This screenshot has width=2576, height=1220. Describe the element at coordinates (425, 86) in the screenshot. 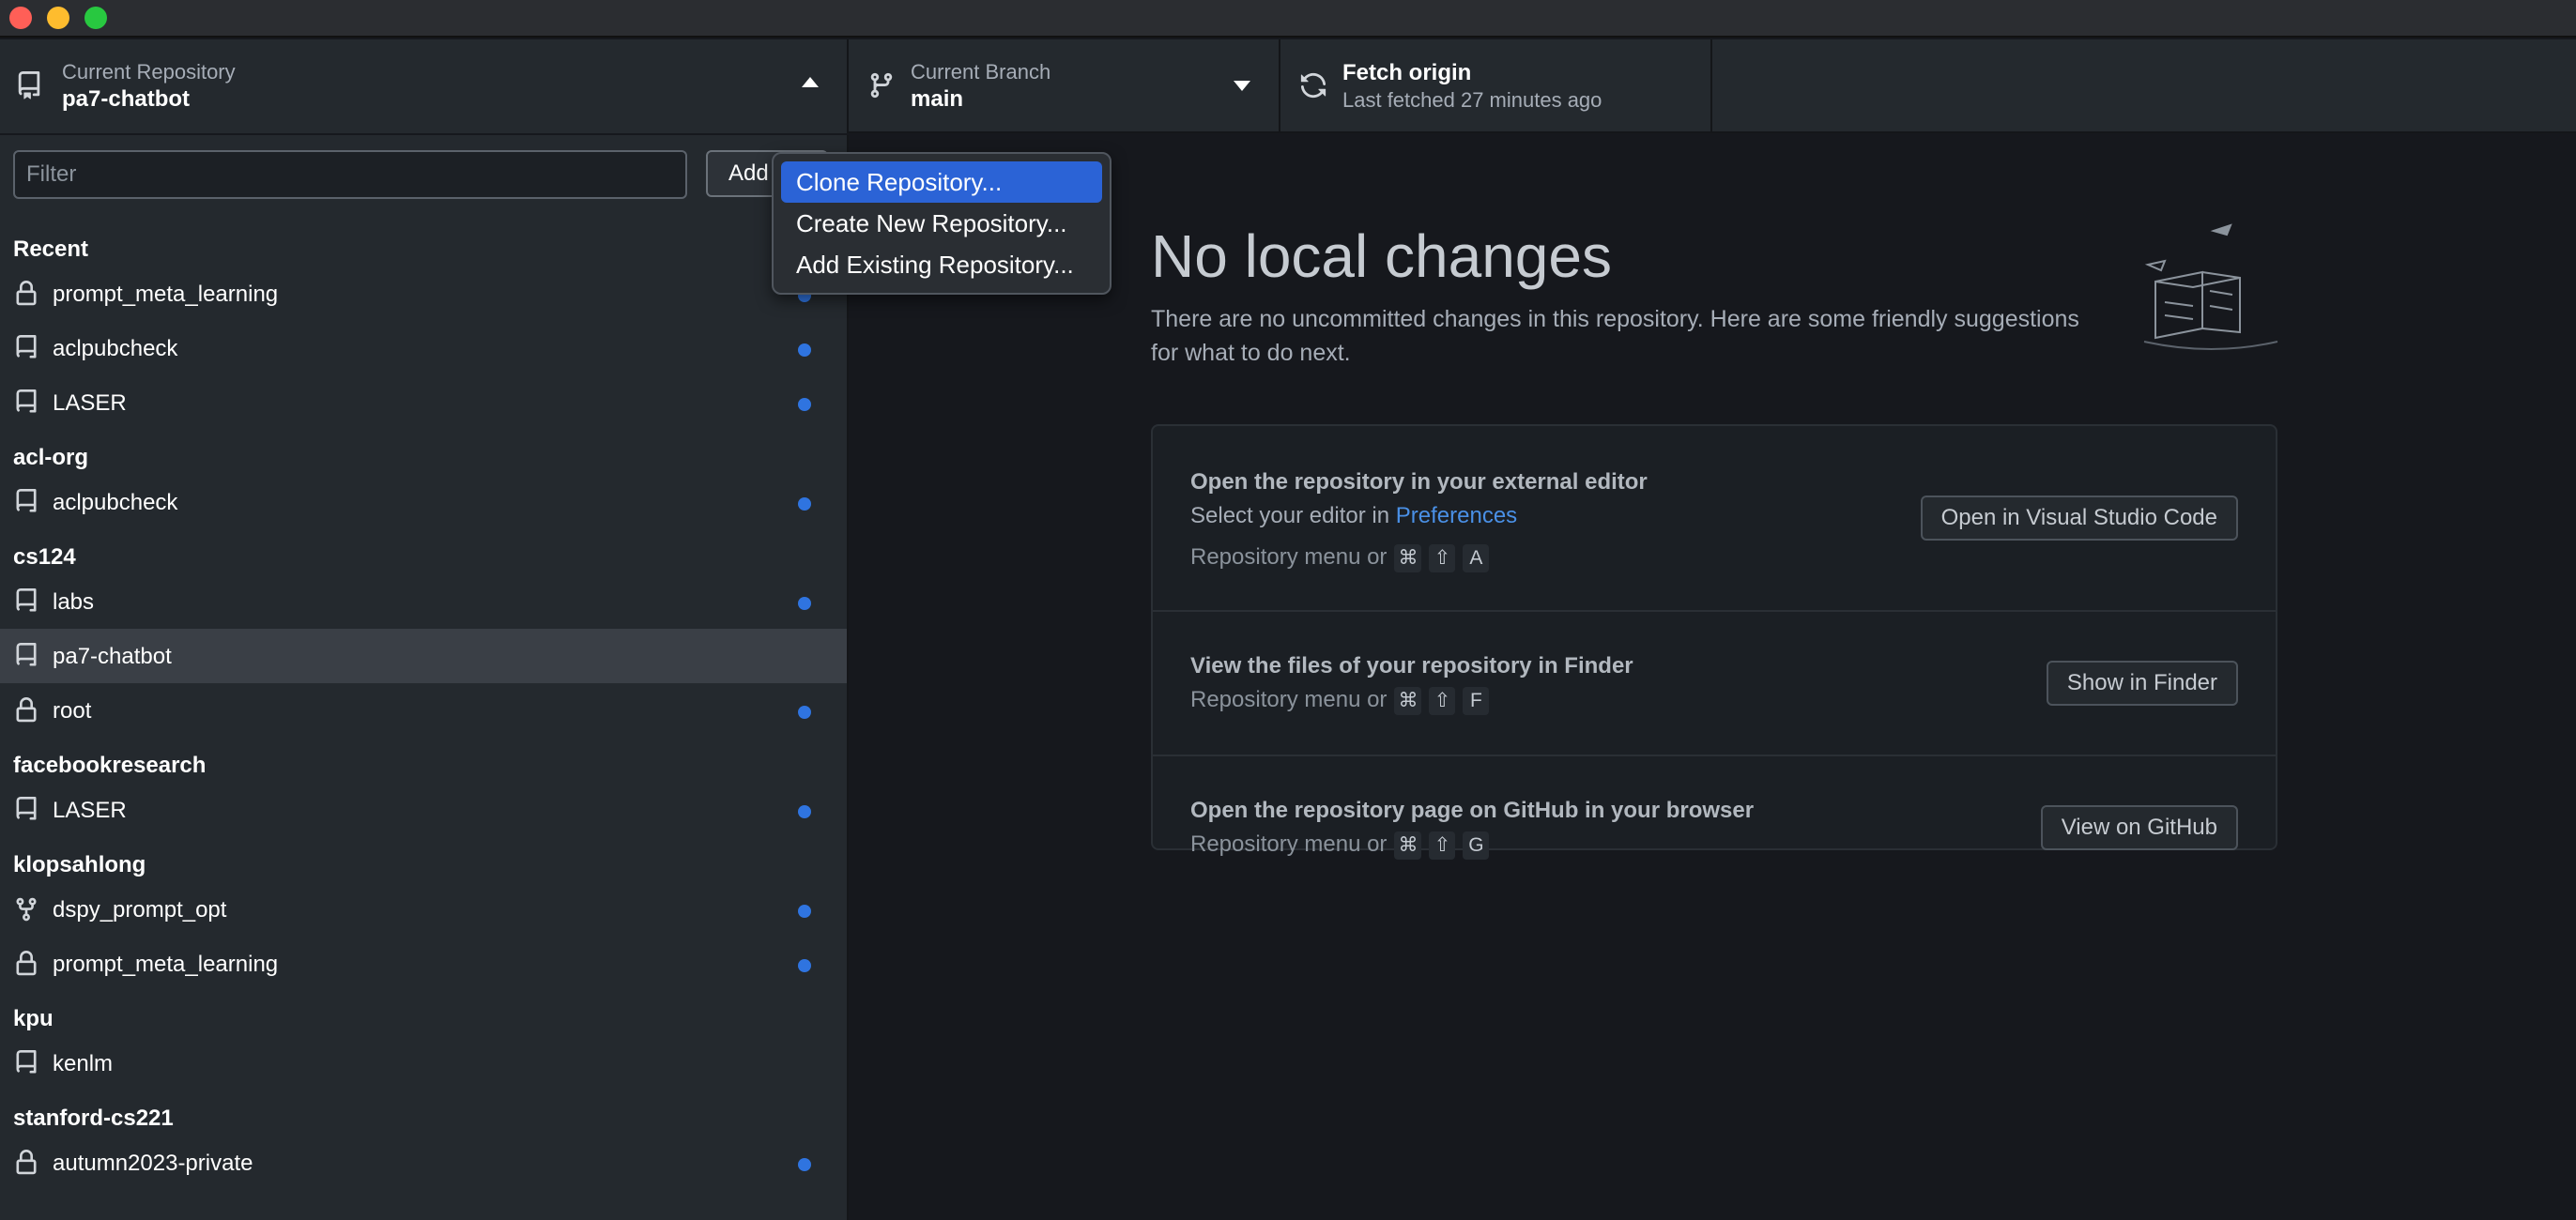

I see `current-repository-button: Current Repository pa7-chatbot` at that location.